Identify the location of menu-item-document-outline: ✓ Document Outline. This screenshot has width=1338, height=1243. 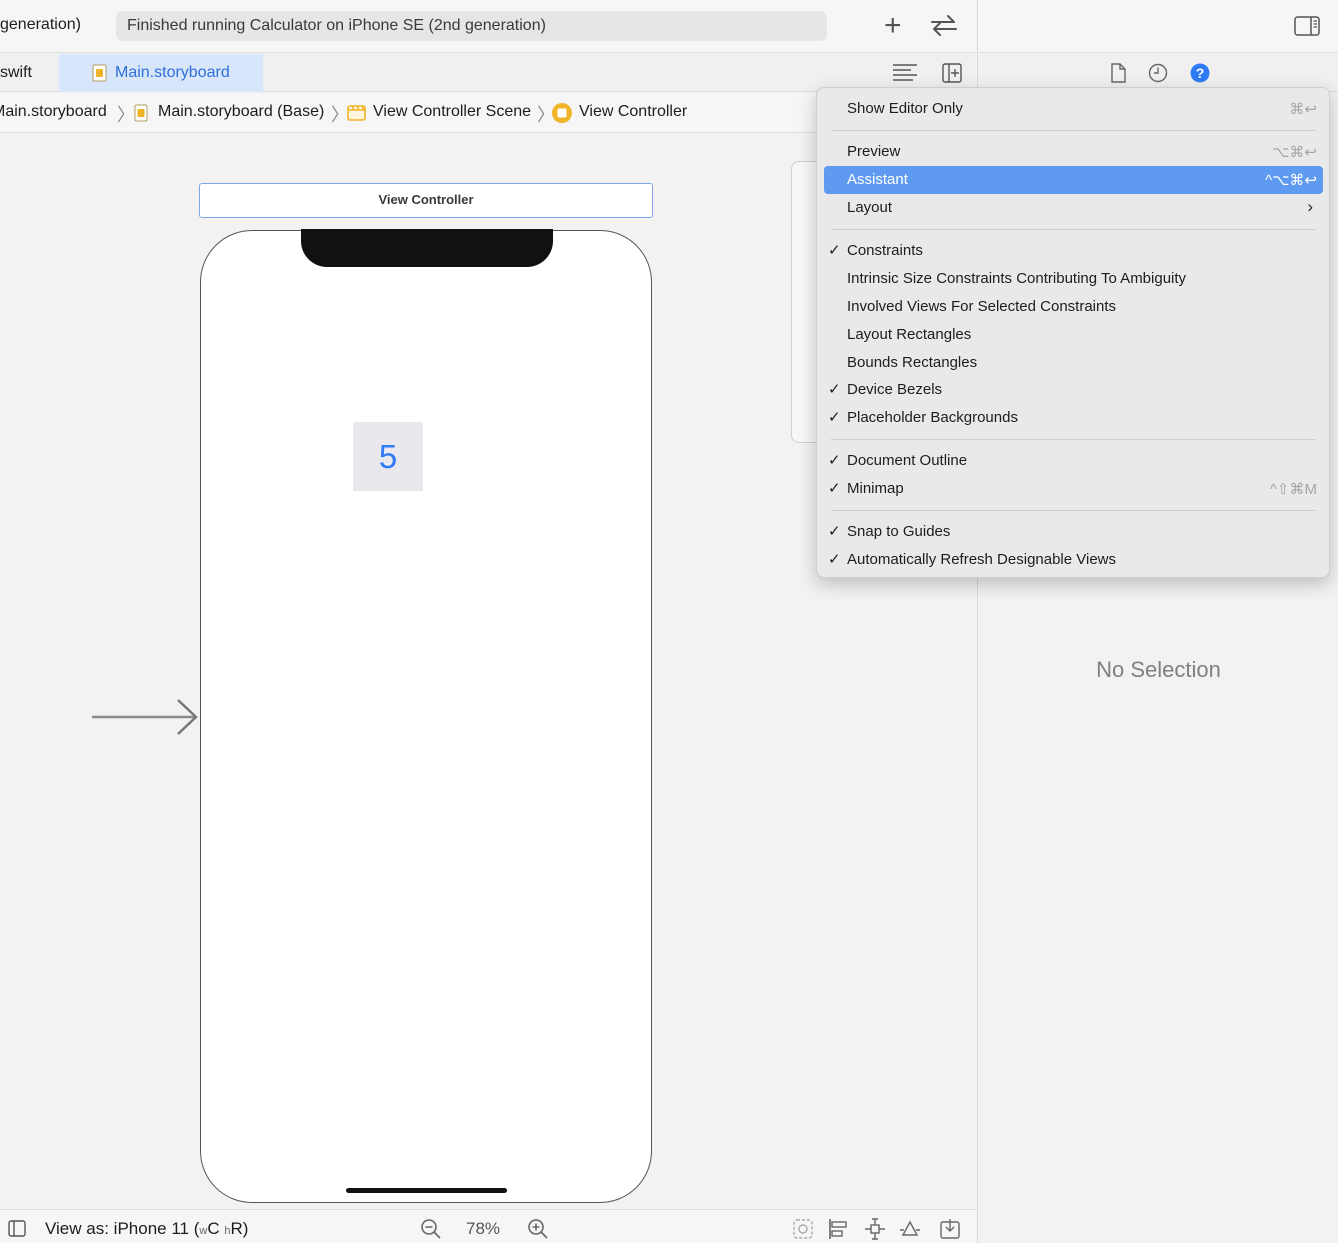
(1073, 461).